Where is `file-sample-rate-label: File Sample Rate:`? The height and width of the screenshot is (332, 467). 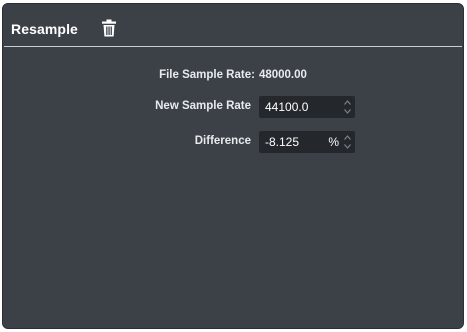 file-sample-rate-label: File Sample Rate: is located at coordinates (207, 75).